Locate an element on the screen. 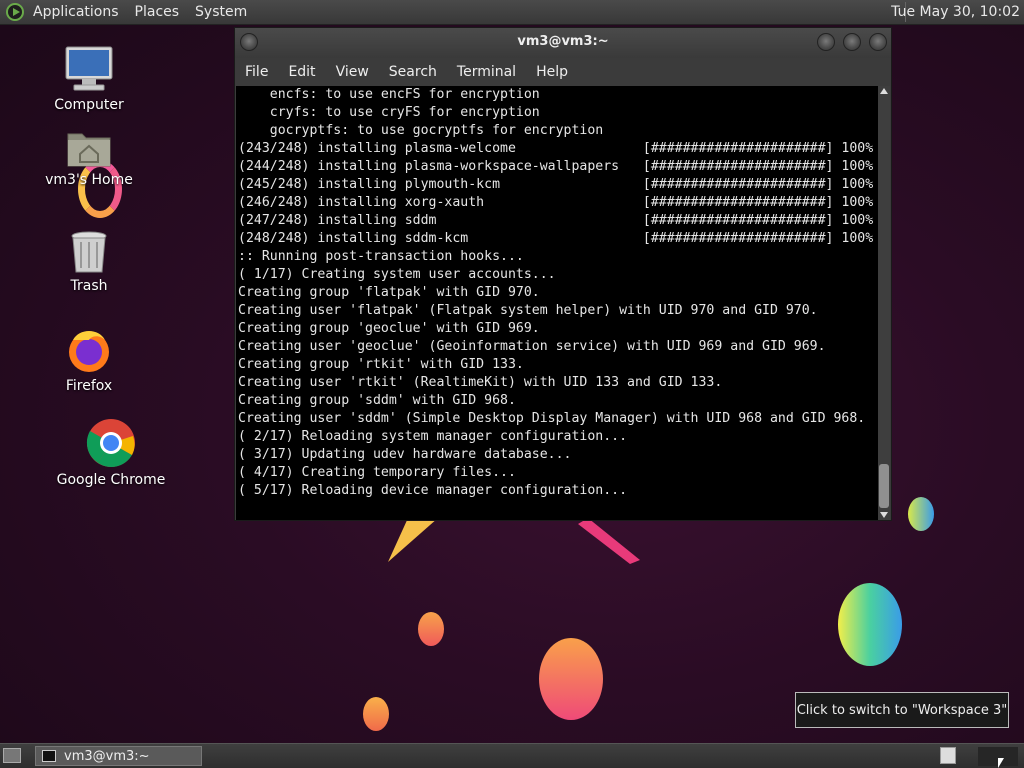 This screenshot has height=768, width=1024. desktop-icon-label: Computer is located at coordinates (89, 105).